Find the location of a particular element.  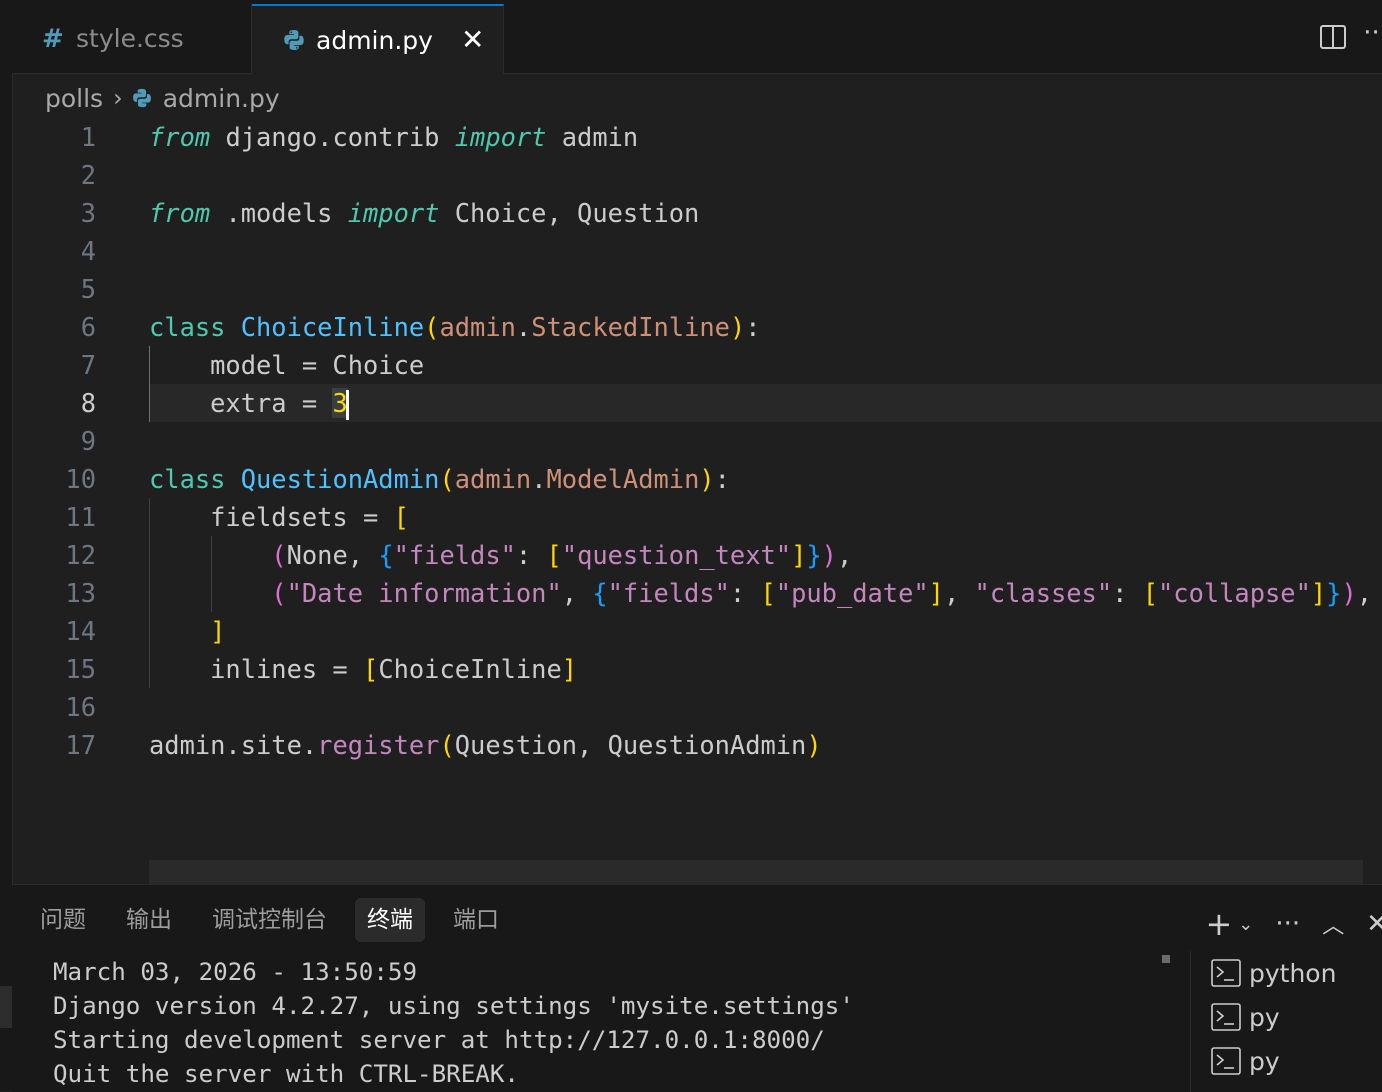

plus-icon: + is located at coordinates (1218, 924).